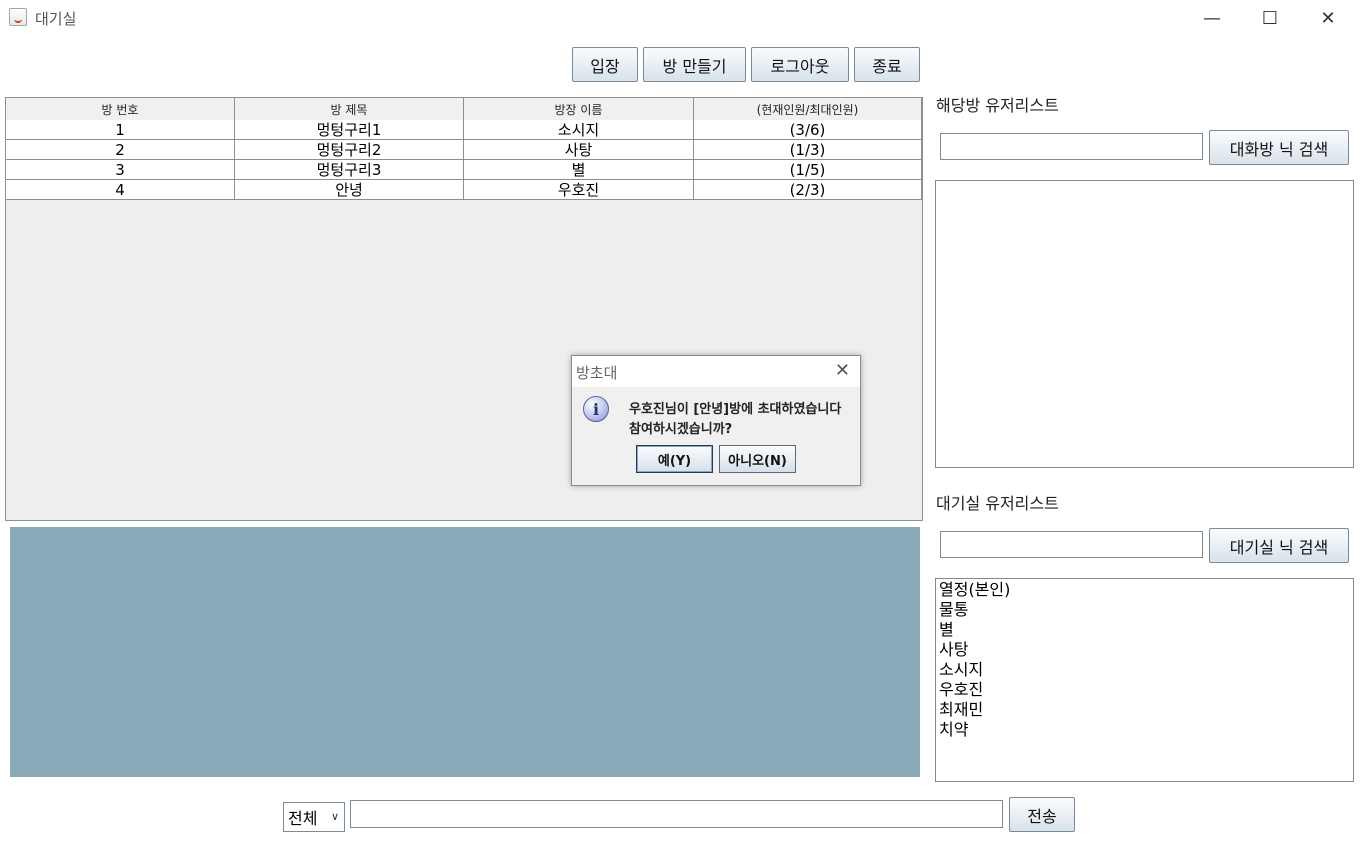 This screenshot has height=843, width=1360. What do you see at coordinates (605, 64) in the screenshot?
I see `enter-button: 입장` at bounding box center [605, 64].